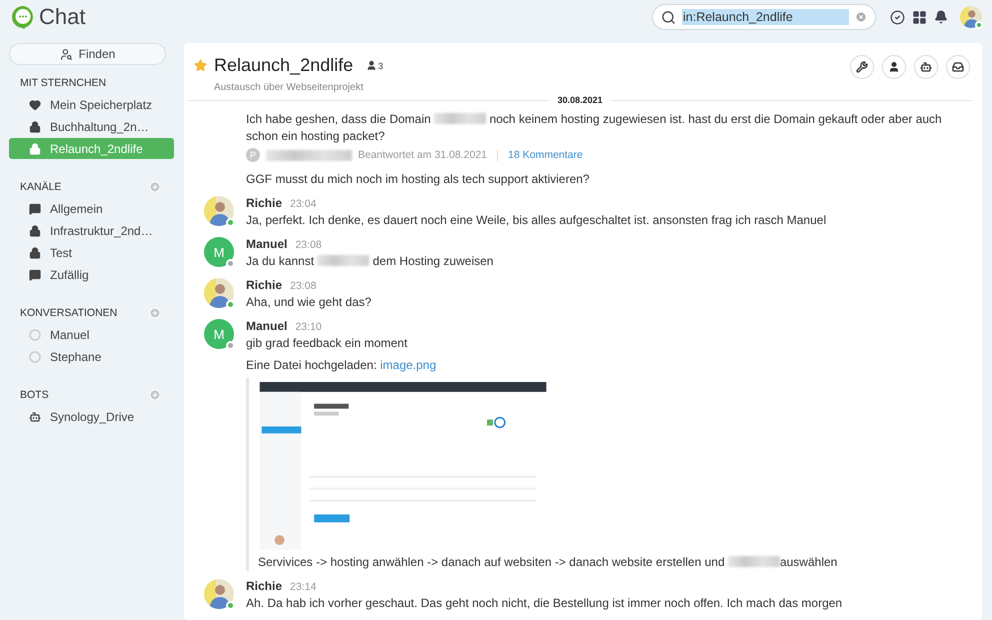 The width and height of the screenshot is (992, 620). I want to click on grid-icon, so click(919, 17).